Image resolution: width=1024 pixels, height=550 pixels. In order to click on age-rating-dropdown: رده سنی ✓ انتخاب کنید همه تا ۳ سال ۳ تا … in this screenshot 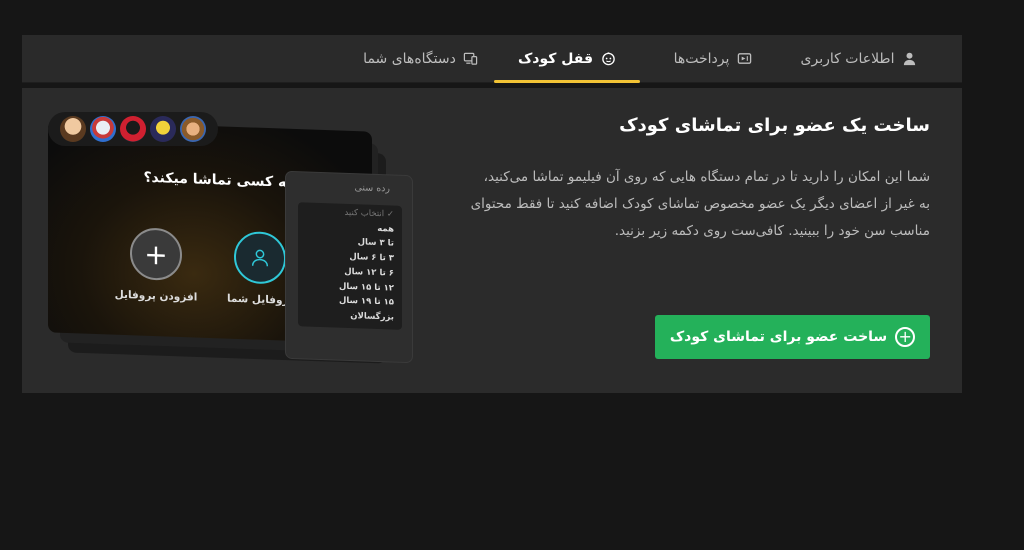, I will do `click(349, 267)`.